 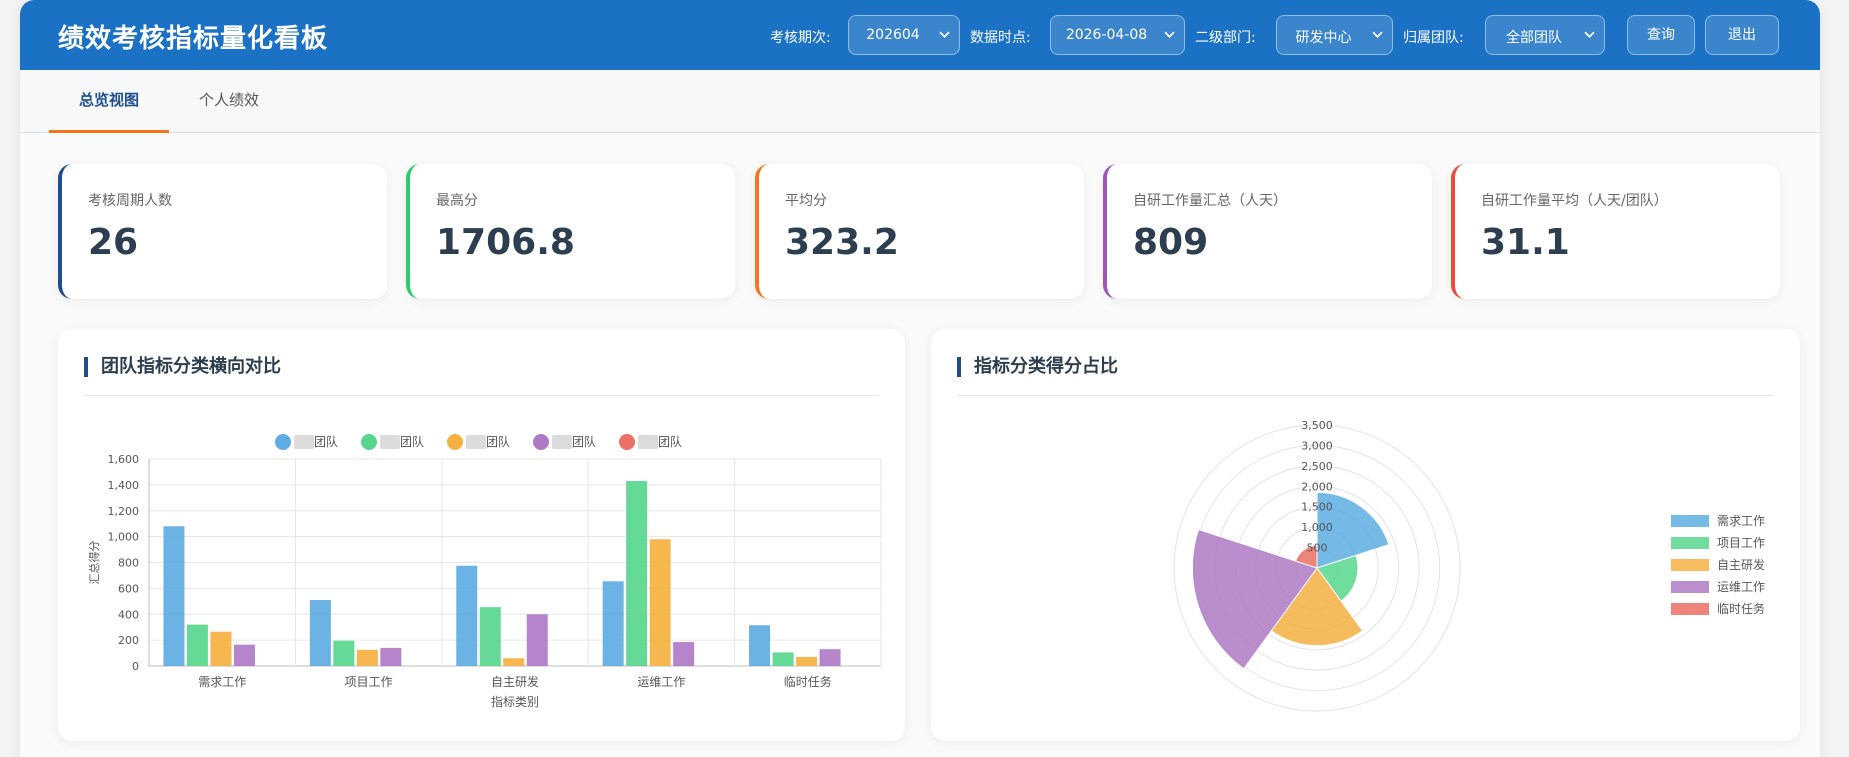 What do you see at coordinates (1525, 242) in the screenshot?
I see `kpi-value: 31.1` at bounding box center [1525, 242].